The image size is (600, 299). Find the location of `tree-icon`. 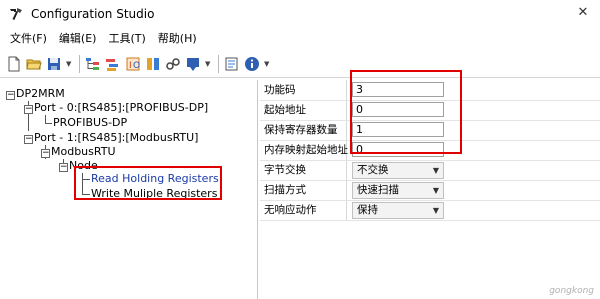

tree-icon is located at coordinates (93, 64).